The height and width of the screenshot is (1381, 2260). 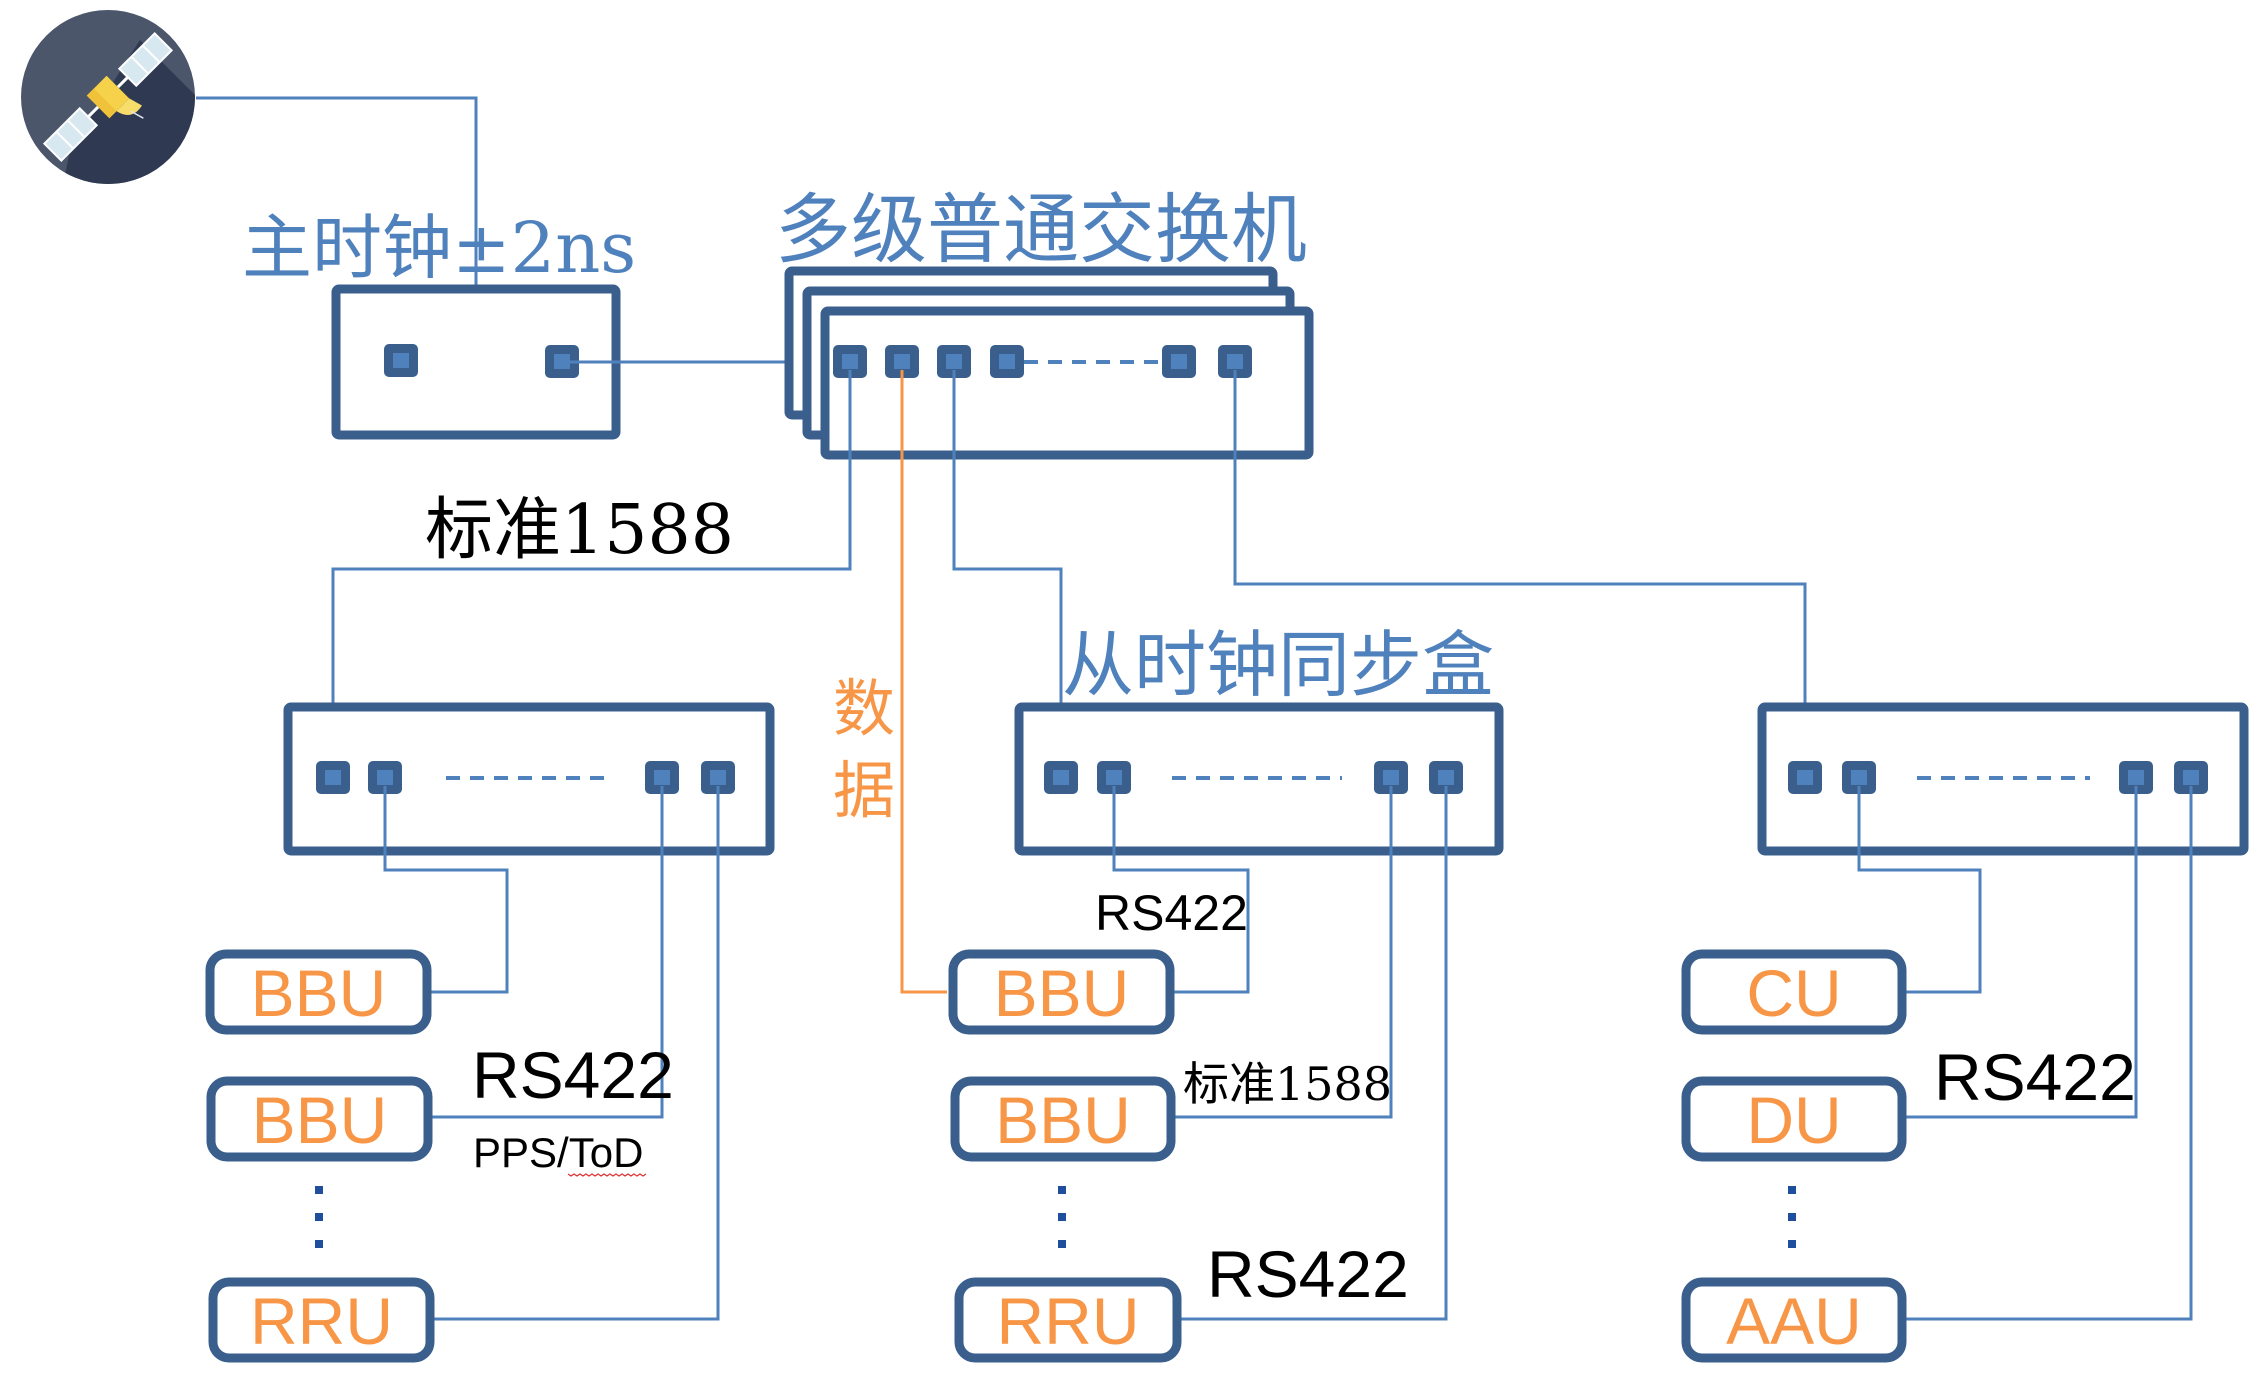 I want to click on slave-sync-box-title: 从时钟同步盒, so click(x=1278, y=665).